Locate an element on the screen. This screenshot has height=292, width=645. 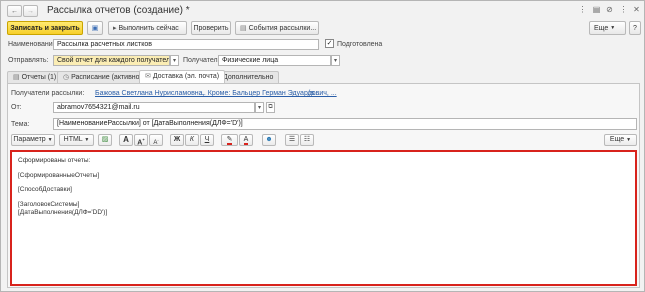
editor-line: [ЗаголовокСистемы] is located at coordinates (49, 204).